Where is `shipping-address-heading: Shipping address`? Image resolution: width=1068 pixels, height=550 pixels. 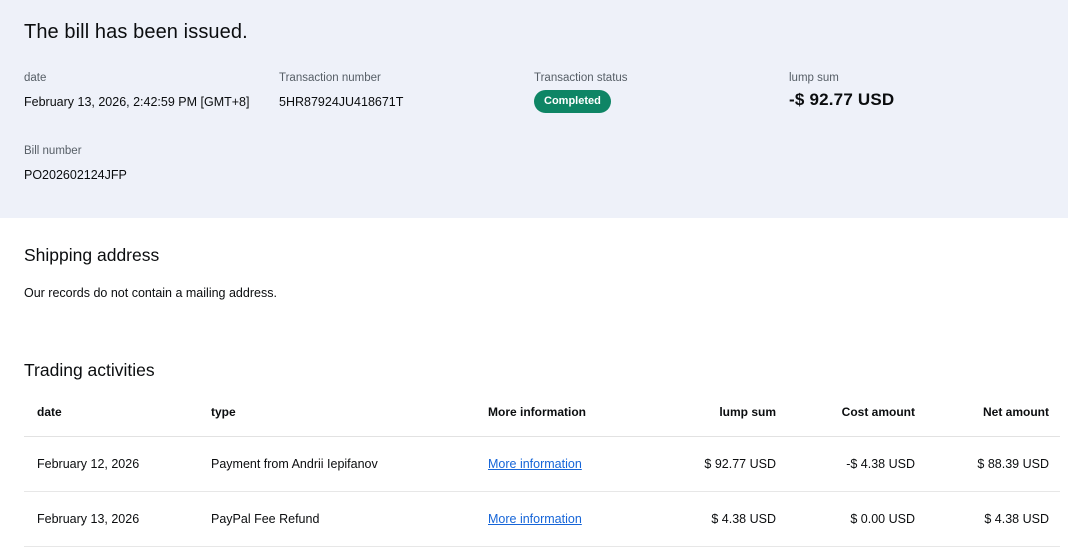
shipping-address-heading: Shipping address is located at coordinates (92, 255).